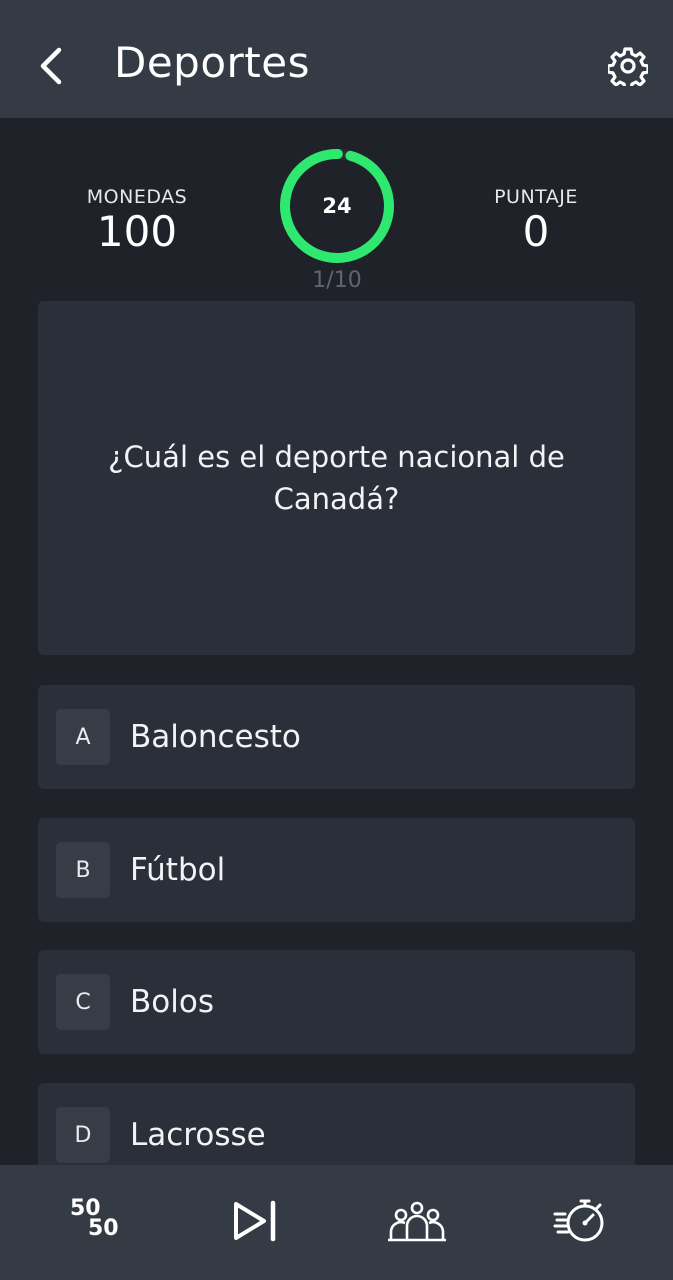 This screenshot has width=673, height=1280. I want to click on lifeline-toolbar: 50 50, so click(336, 1222).